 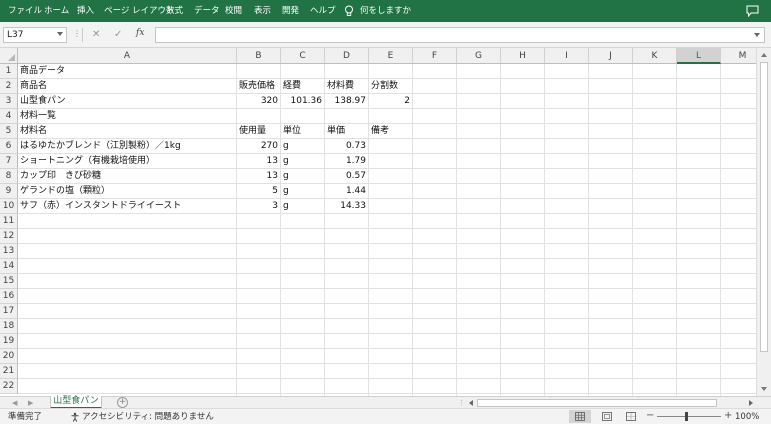 What do you see at coordinates (523, 56) in the screenshot?
I see `column-header-h: H` at bounding box center [523, 56].